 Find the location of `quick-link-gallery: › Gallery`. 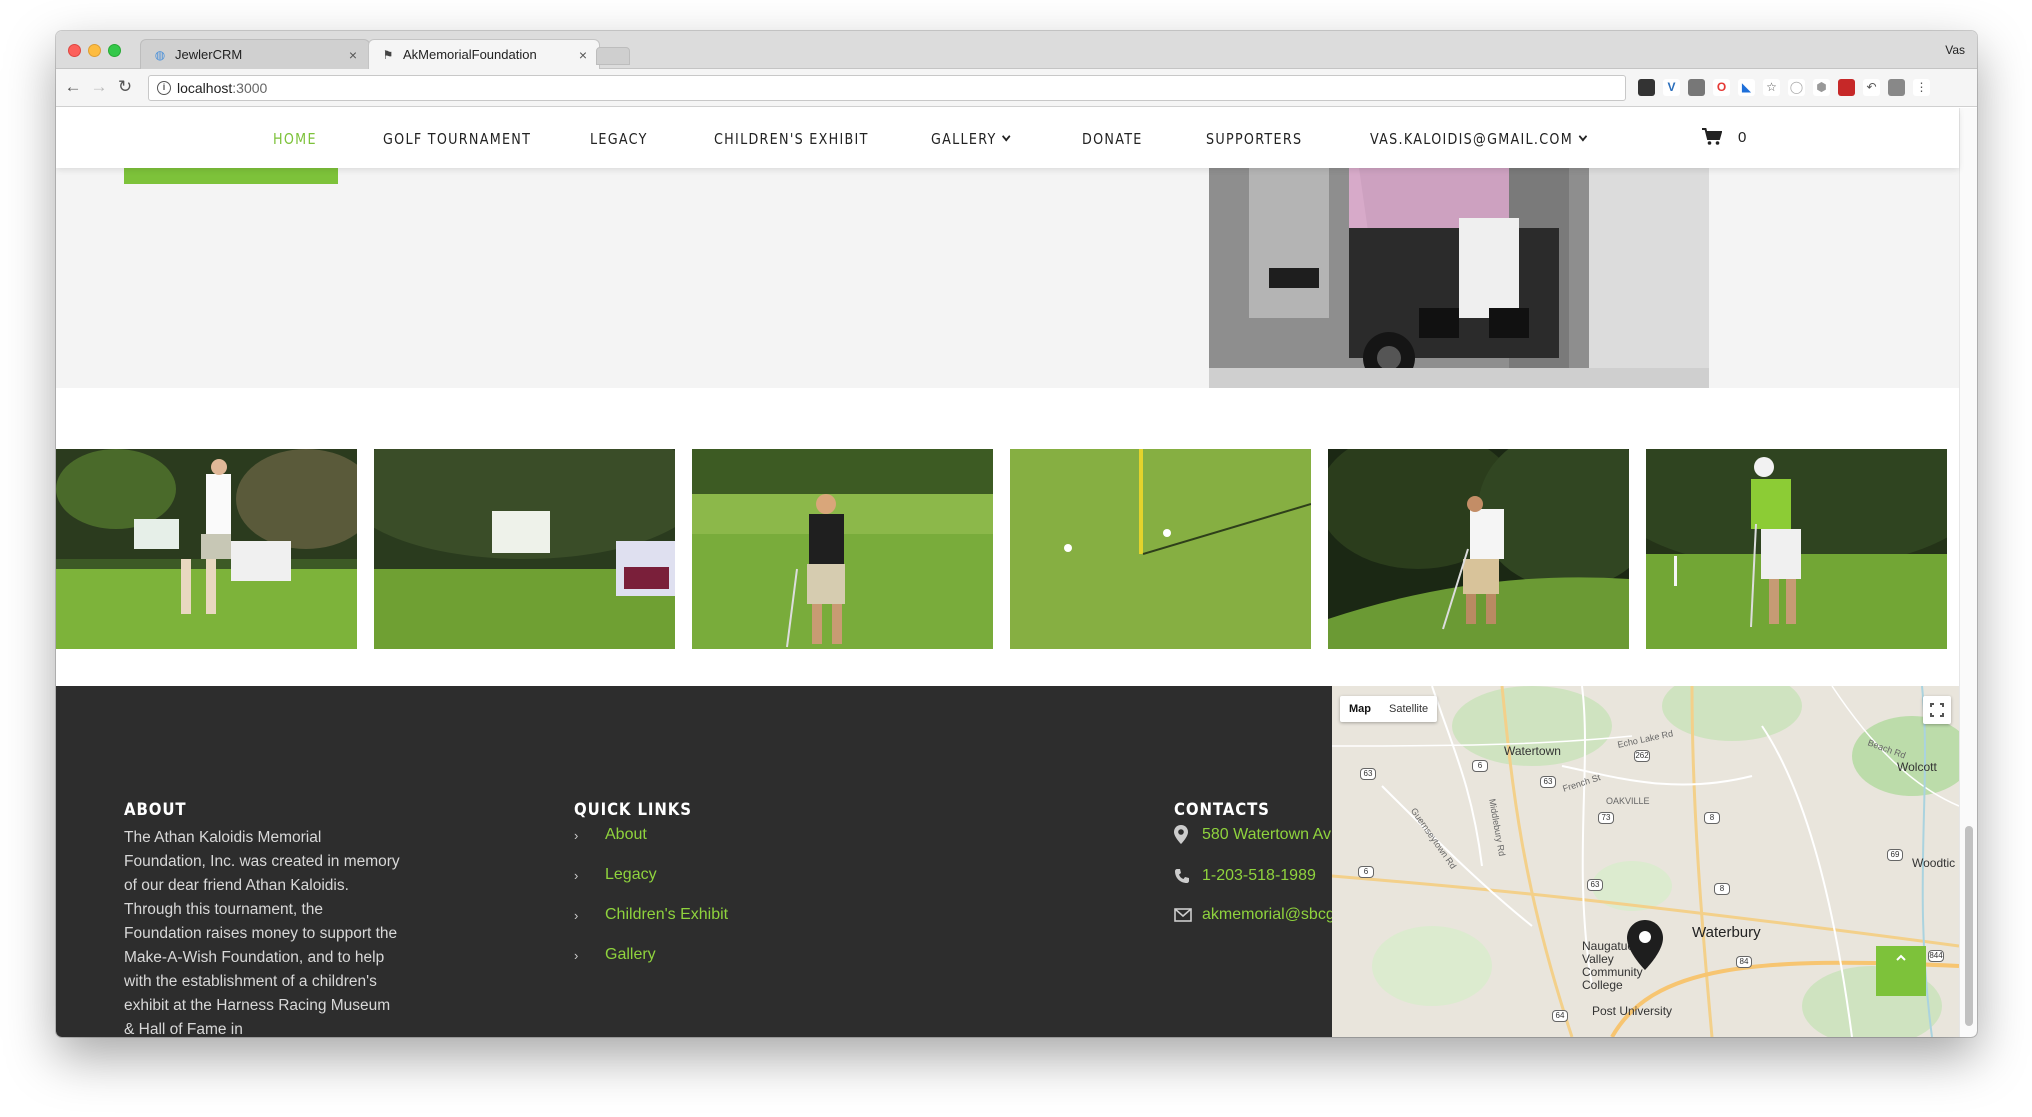

quick-link-gallery: › Gallery is located at coordinates (615, 955).